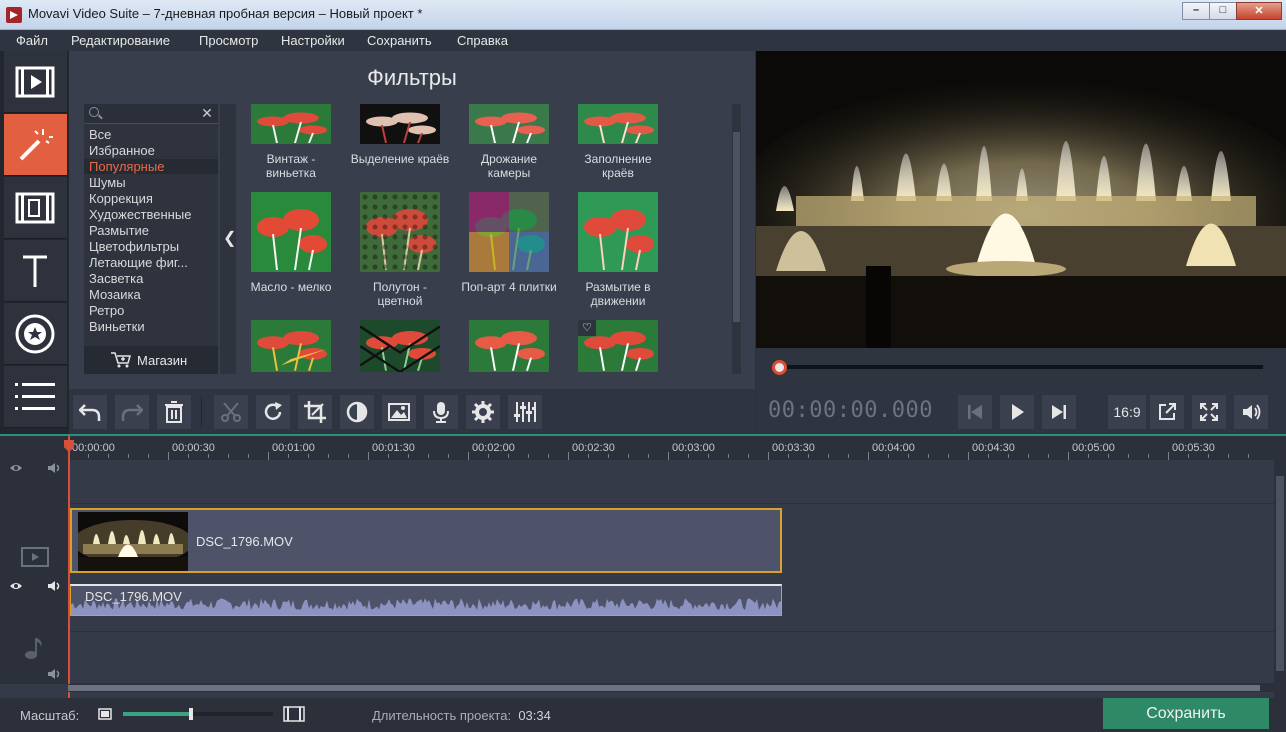 This screenshot has width=1286, height=732. I want to click on menu-save: Сохранить, so click(399, 40).